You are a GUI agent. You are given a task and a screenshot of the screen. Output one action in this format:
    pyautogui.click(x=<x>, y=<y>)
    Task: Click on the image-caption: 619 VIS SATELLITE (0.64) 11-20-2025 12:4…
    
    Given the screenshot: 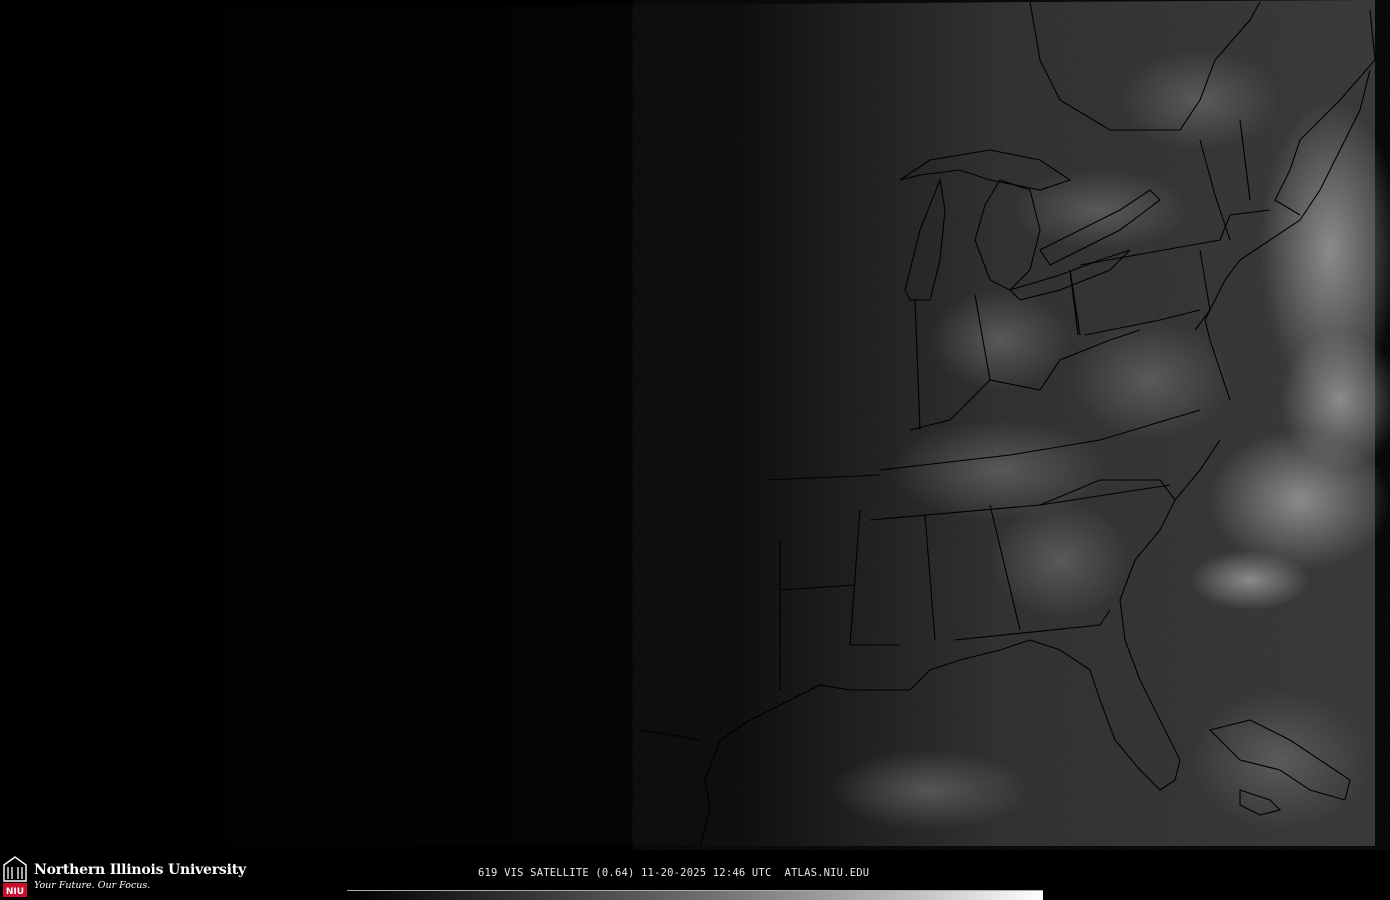 What is the action you would take?
    pyautogui.click(x=674, y=873)
    